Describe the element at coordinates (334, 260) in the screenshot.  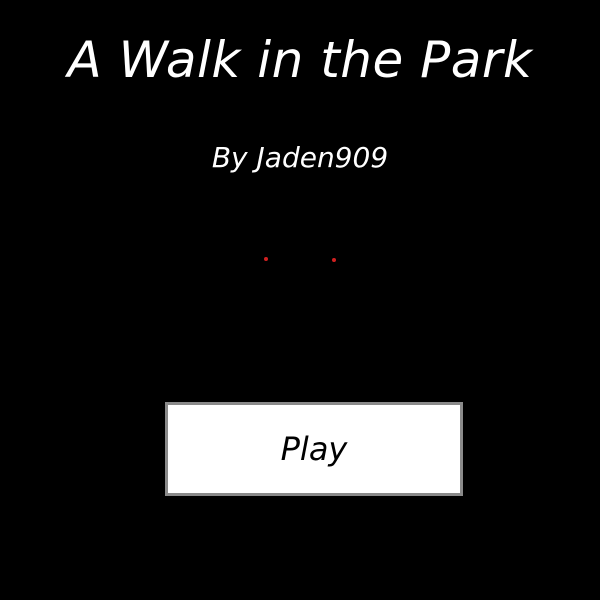
I see `right-red-eye` at that location.